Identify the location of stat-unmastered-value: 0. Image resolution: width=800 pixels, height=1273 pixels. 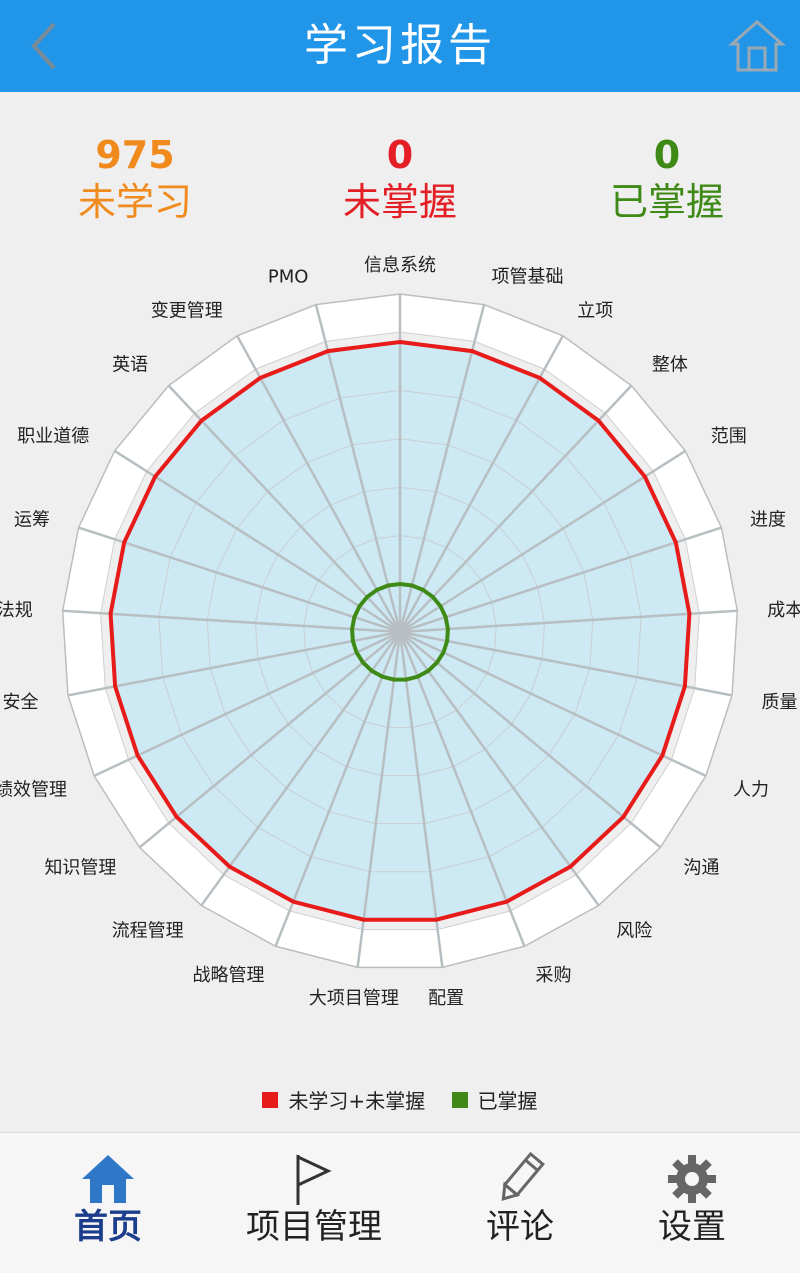
(400, 155).